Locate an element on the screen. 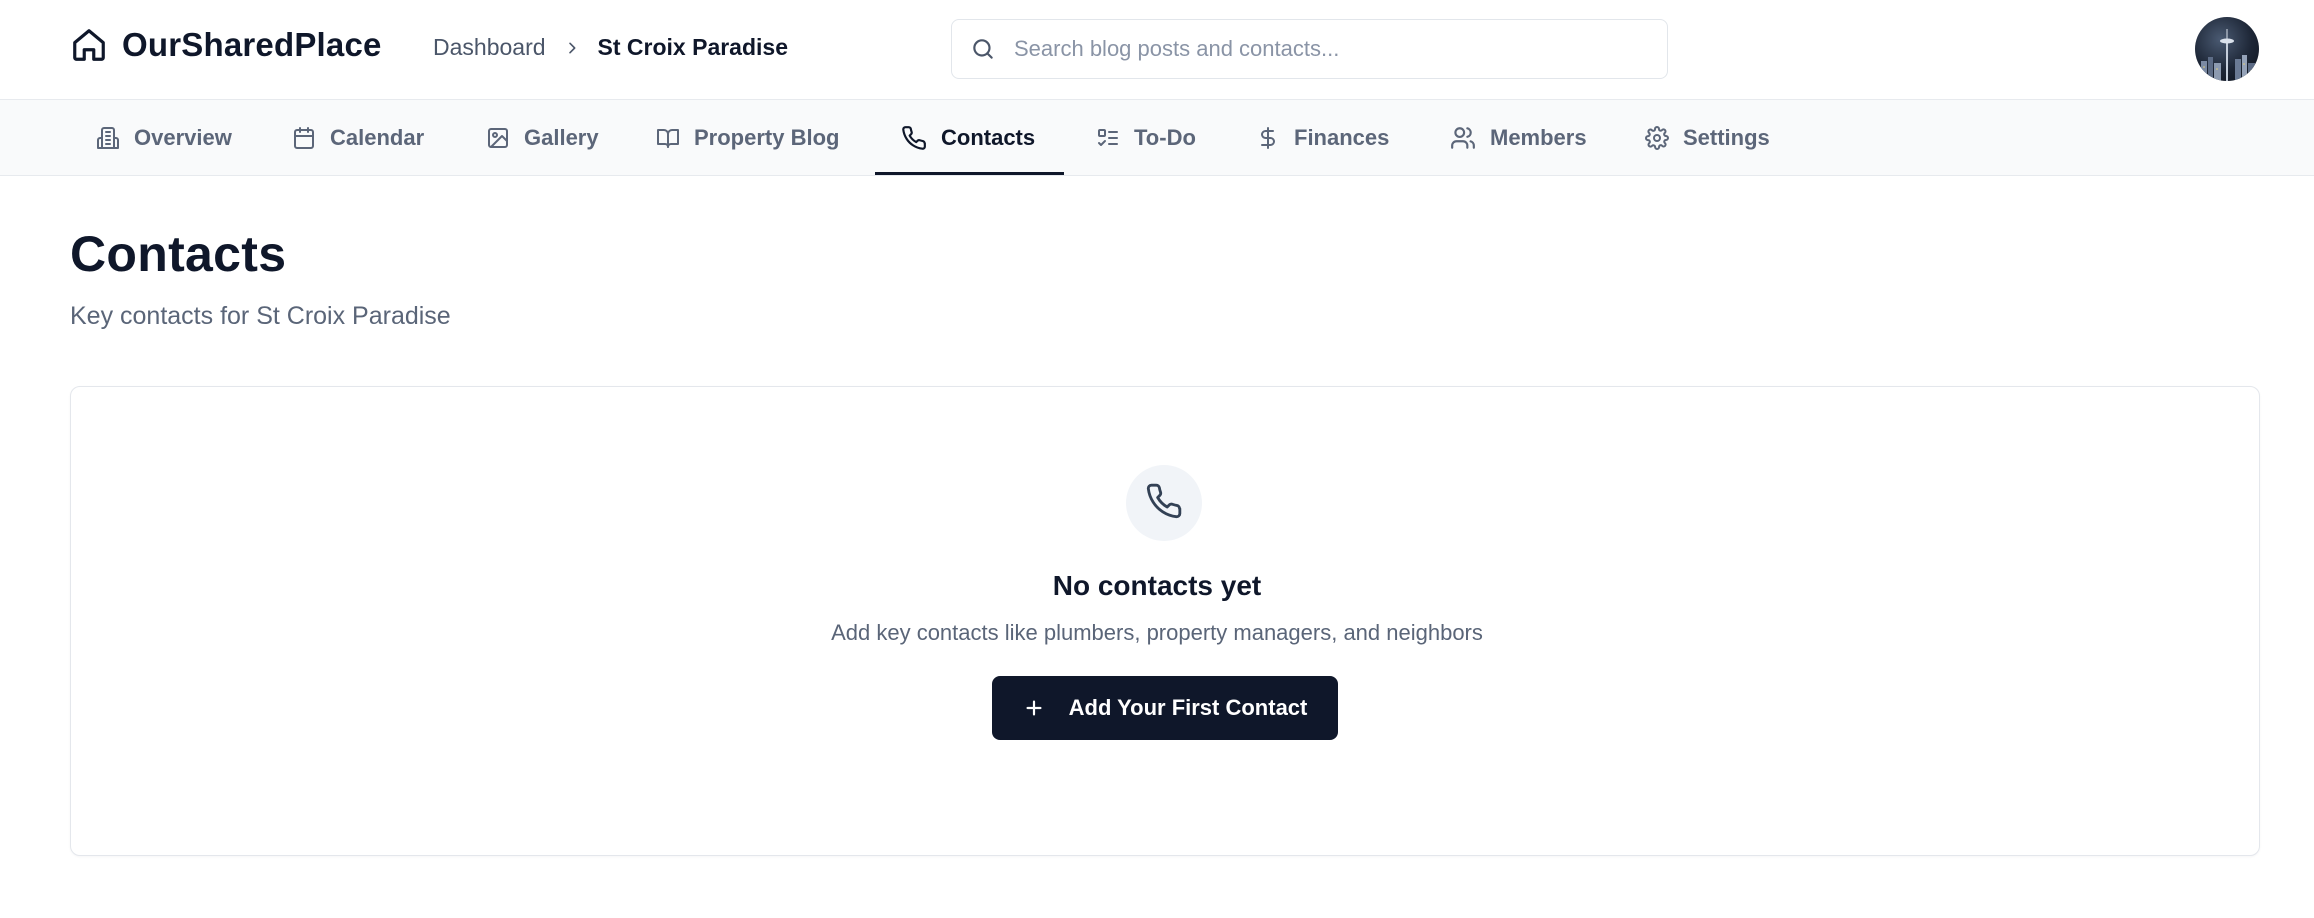 This screenshot has width=2314, height=918. tab-calendar: Calendar is located at coordinates (358, 138).